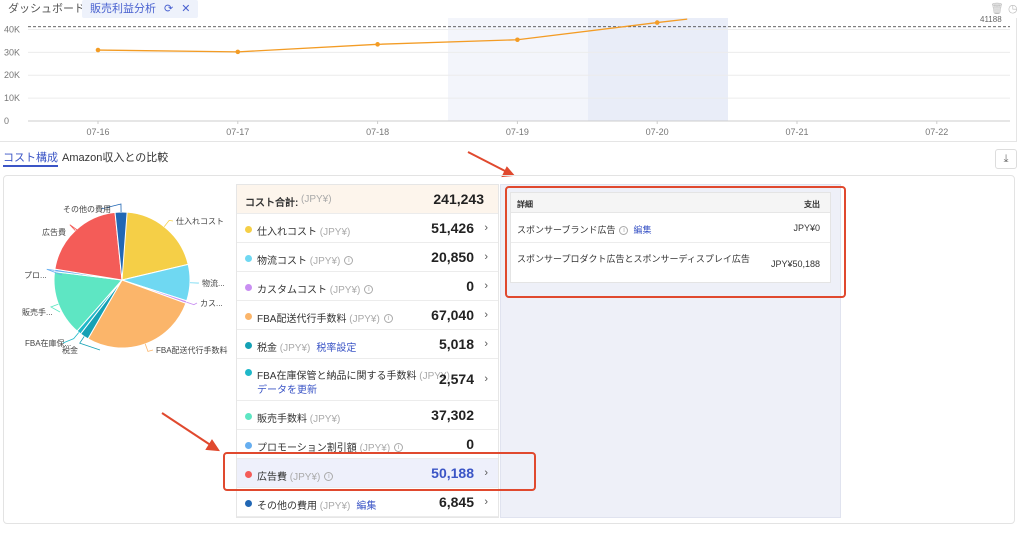  Describe the element at coordinates (336, 348) in the screenshot. I see `row-link: 税率設定` at that location.